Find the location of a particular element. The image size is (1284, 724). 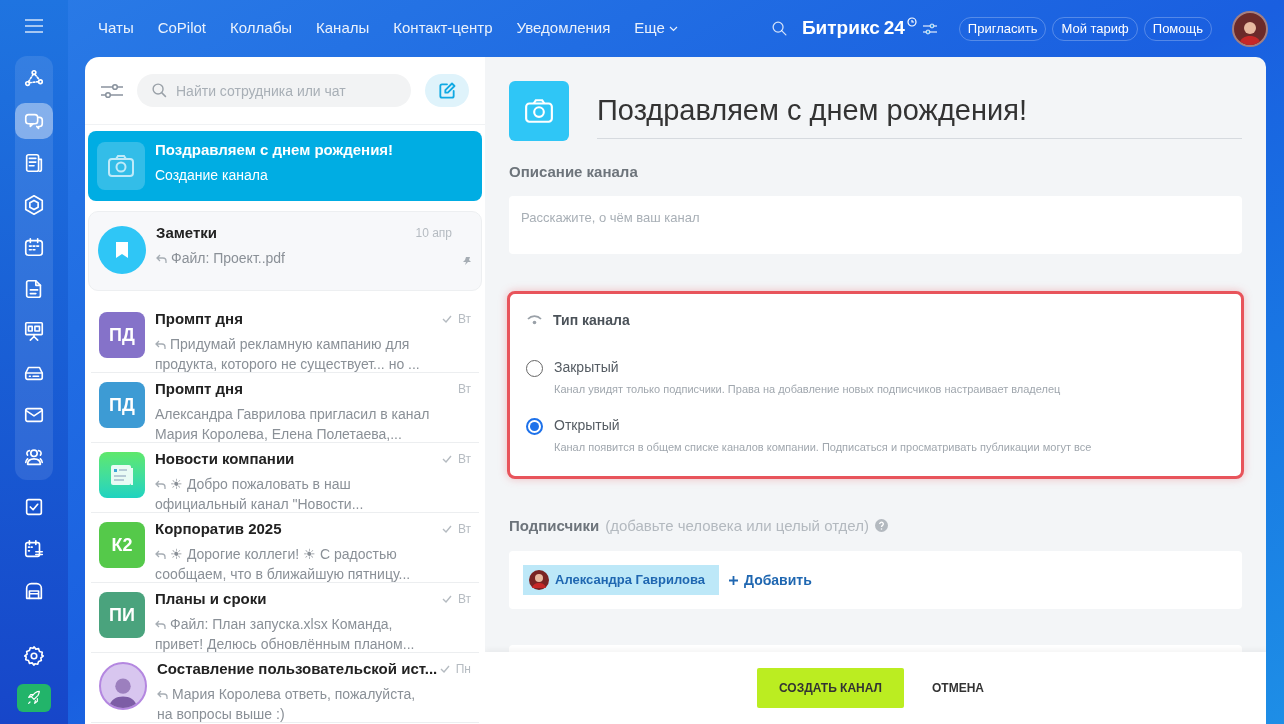

person-silhouette-icon is located at coordinates (539, 580).